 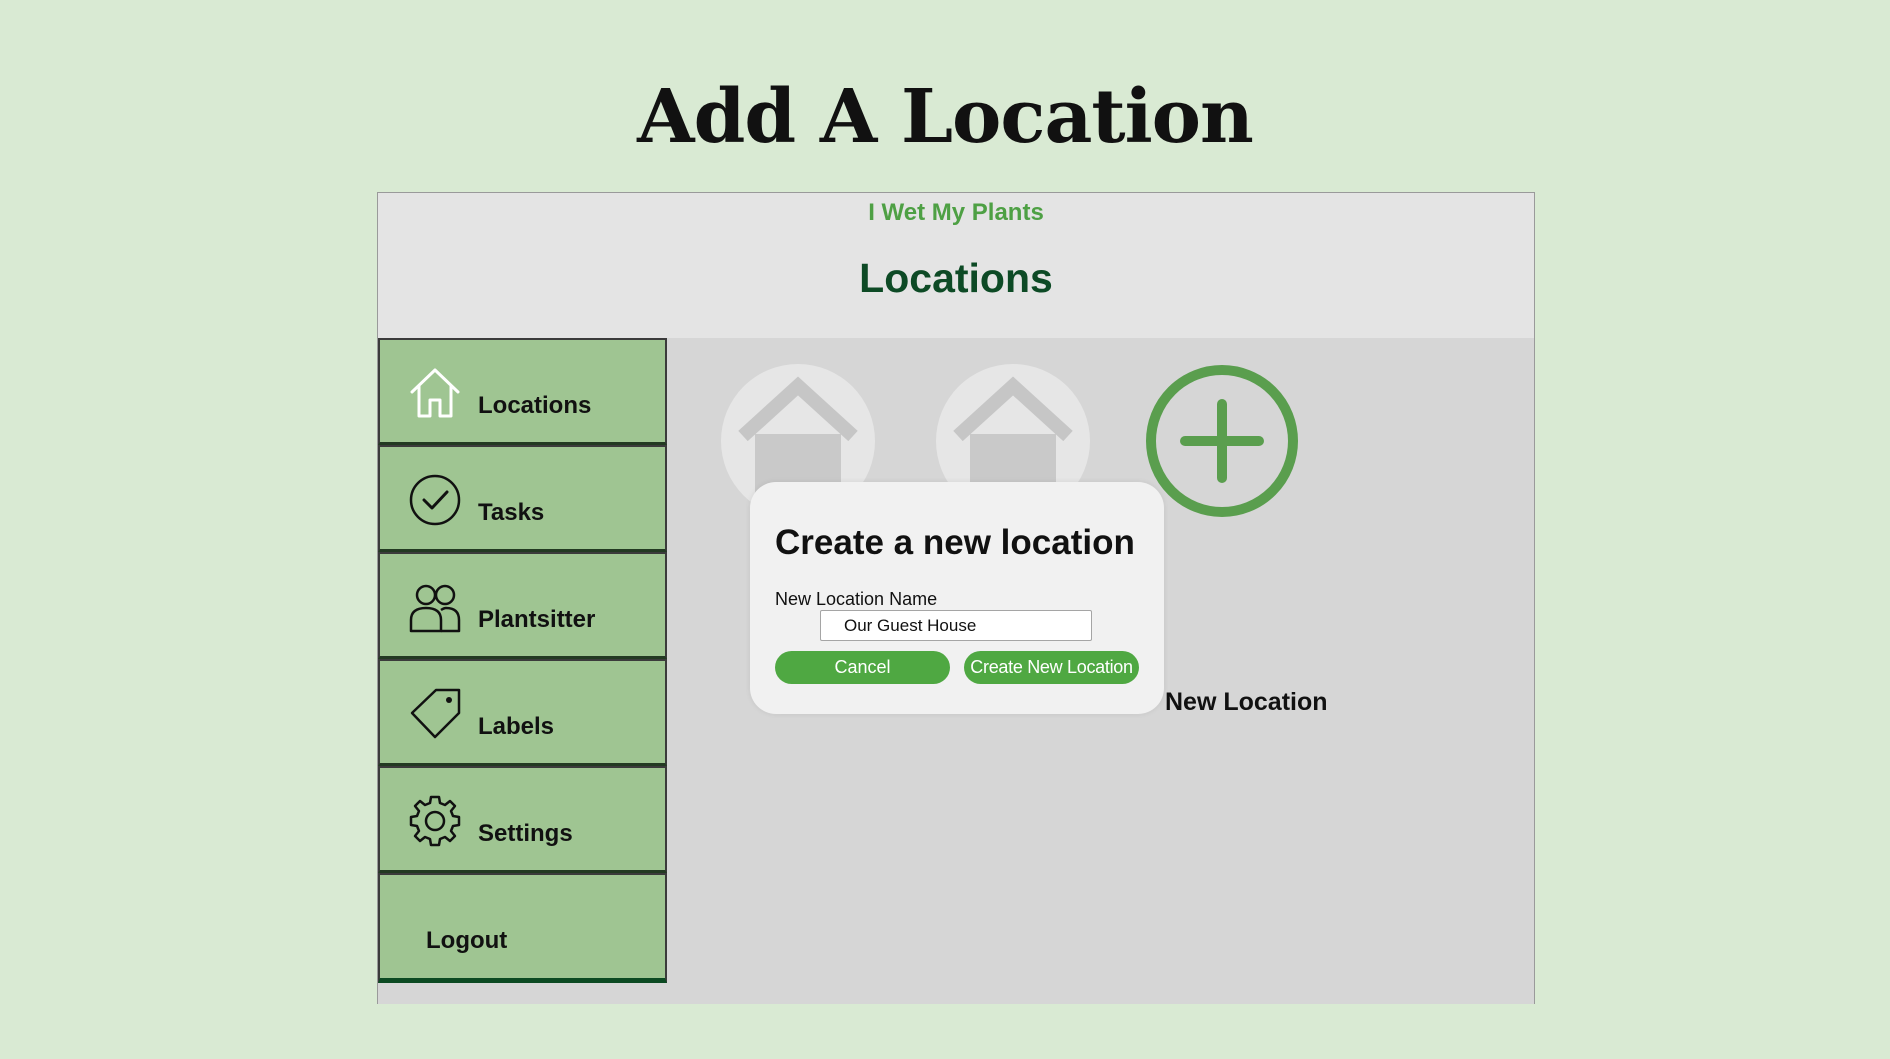 I want to click on sidebar-item-label: Locations, so click(x=535, y=405).